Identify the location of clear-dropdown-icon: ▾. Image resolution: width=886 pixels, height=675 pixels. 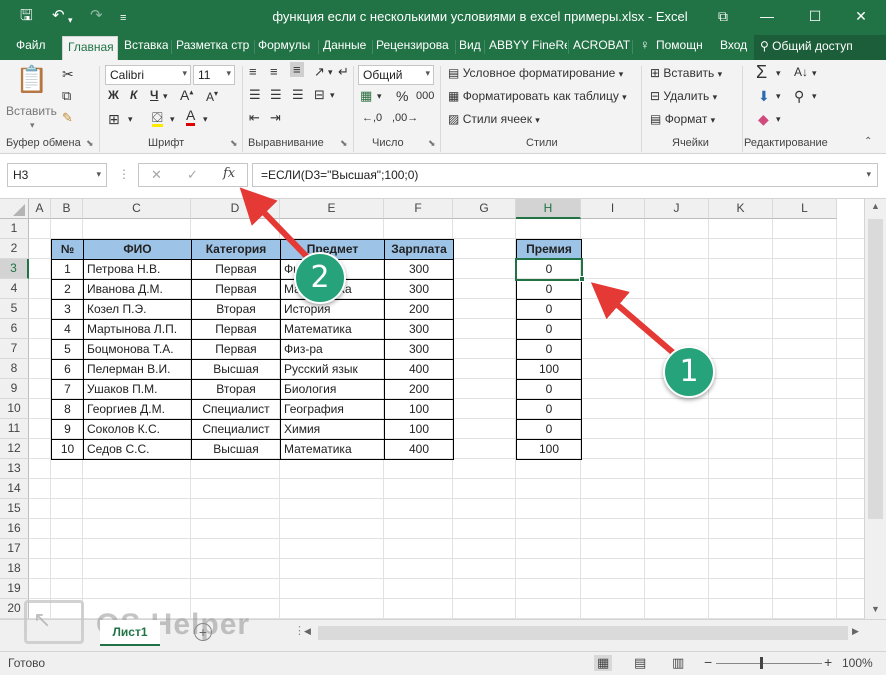
(778, 119).